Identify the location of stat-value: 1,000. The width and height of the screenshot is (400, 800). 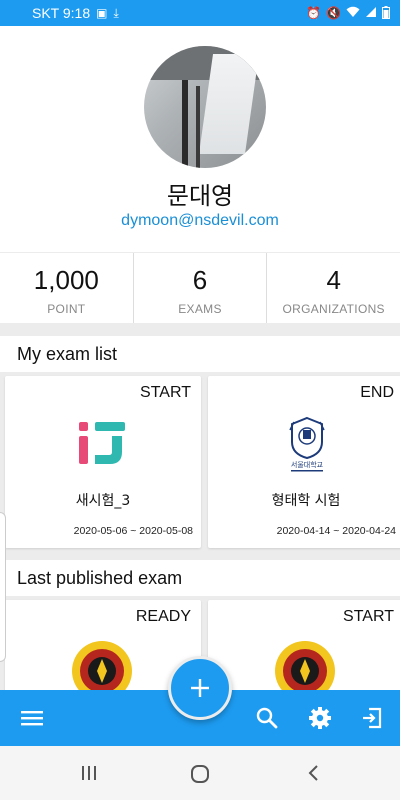
(66, 280).